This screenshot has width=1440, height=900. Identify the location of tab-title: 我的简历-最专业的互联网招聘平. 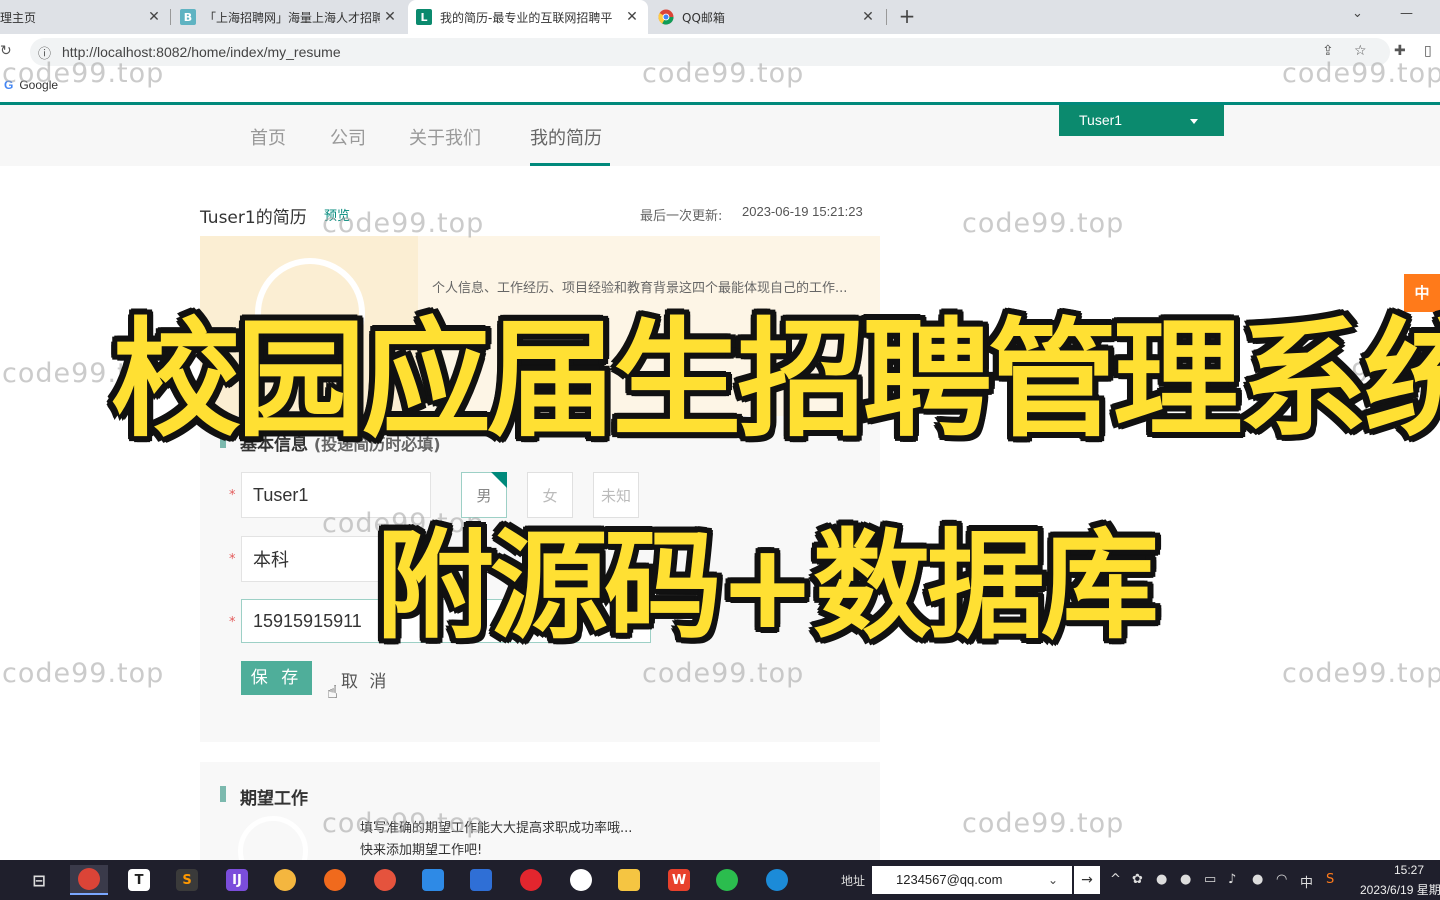
(526, 17).